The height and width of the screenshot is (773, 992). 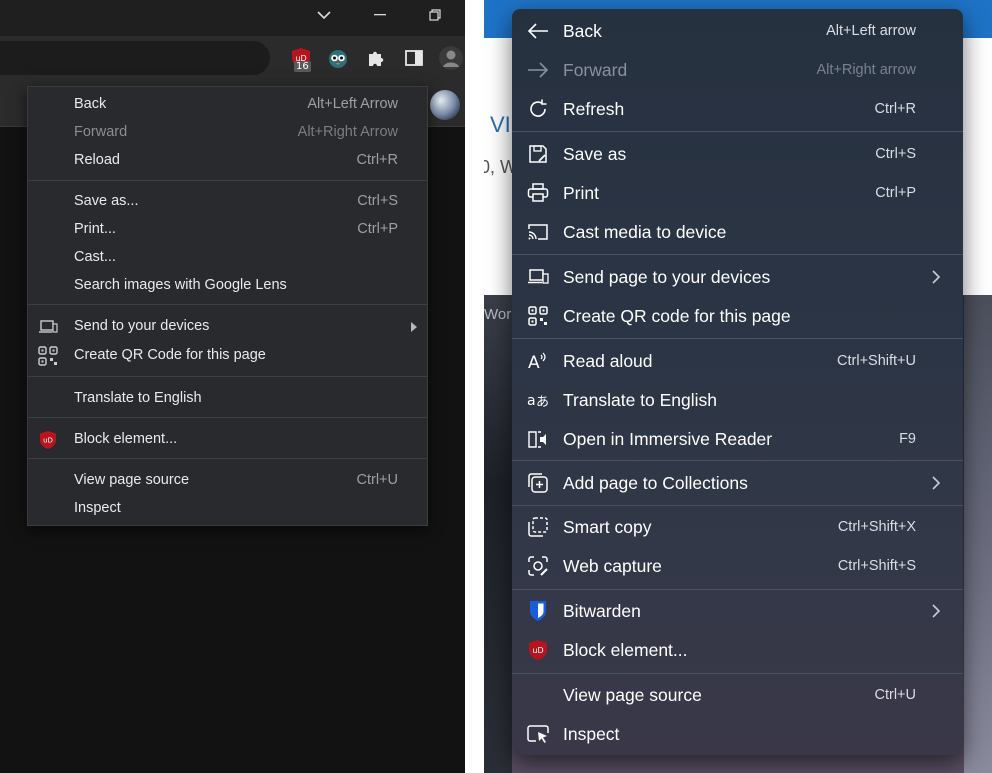 What do you see at coordinates (227, 356) in the screenshot?
I see `menu-item-qr-code: Create QR Code for this page` at bounding box center [227, 356].